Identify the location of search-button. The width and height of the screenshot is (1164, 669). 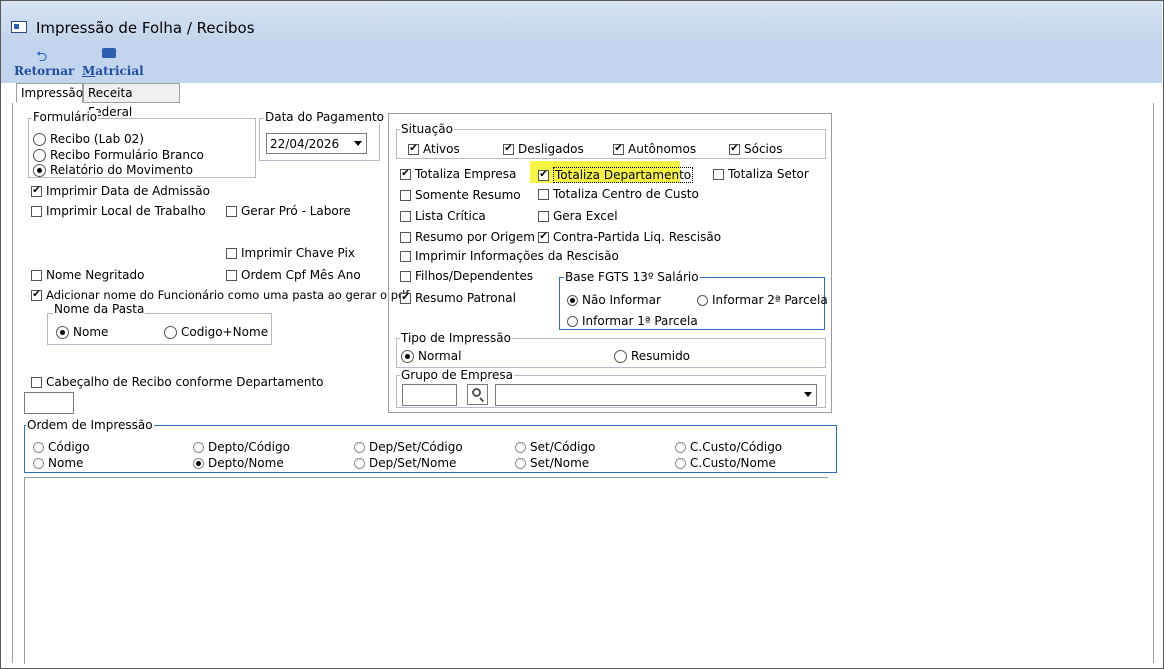
(477, 394).